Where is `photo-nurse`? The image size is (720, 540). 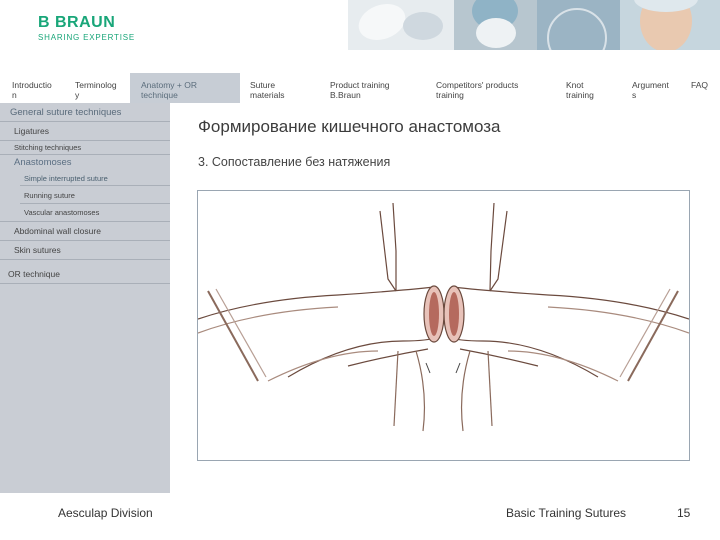
photo-nurse is located at coordinates (670, 25).